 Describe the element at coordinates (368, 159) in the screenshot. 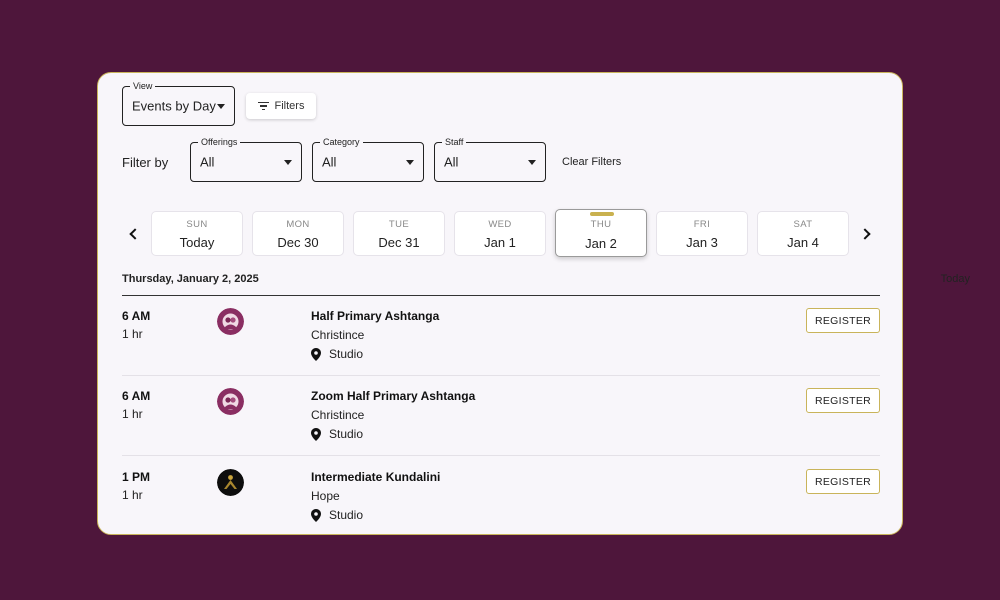

I see `category-select: Category All` at that location.